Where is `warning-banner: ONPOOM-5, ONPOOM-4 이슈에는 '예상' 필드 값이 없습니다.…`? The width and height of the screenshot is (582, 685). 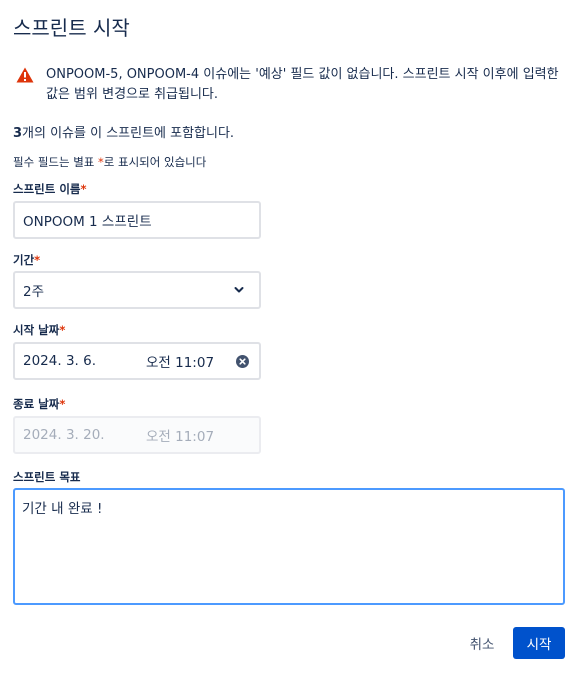
warning-banner: ONPOOM-5, ONPOOM-4 이슈에는 '예상' 필드 값이 없습니다.… is located at coordinates (288, 85).